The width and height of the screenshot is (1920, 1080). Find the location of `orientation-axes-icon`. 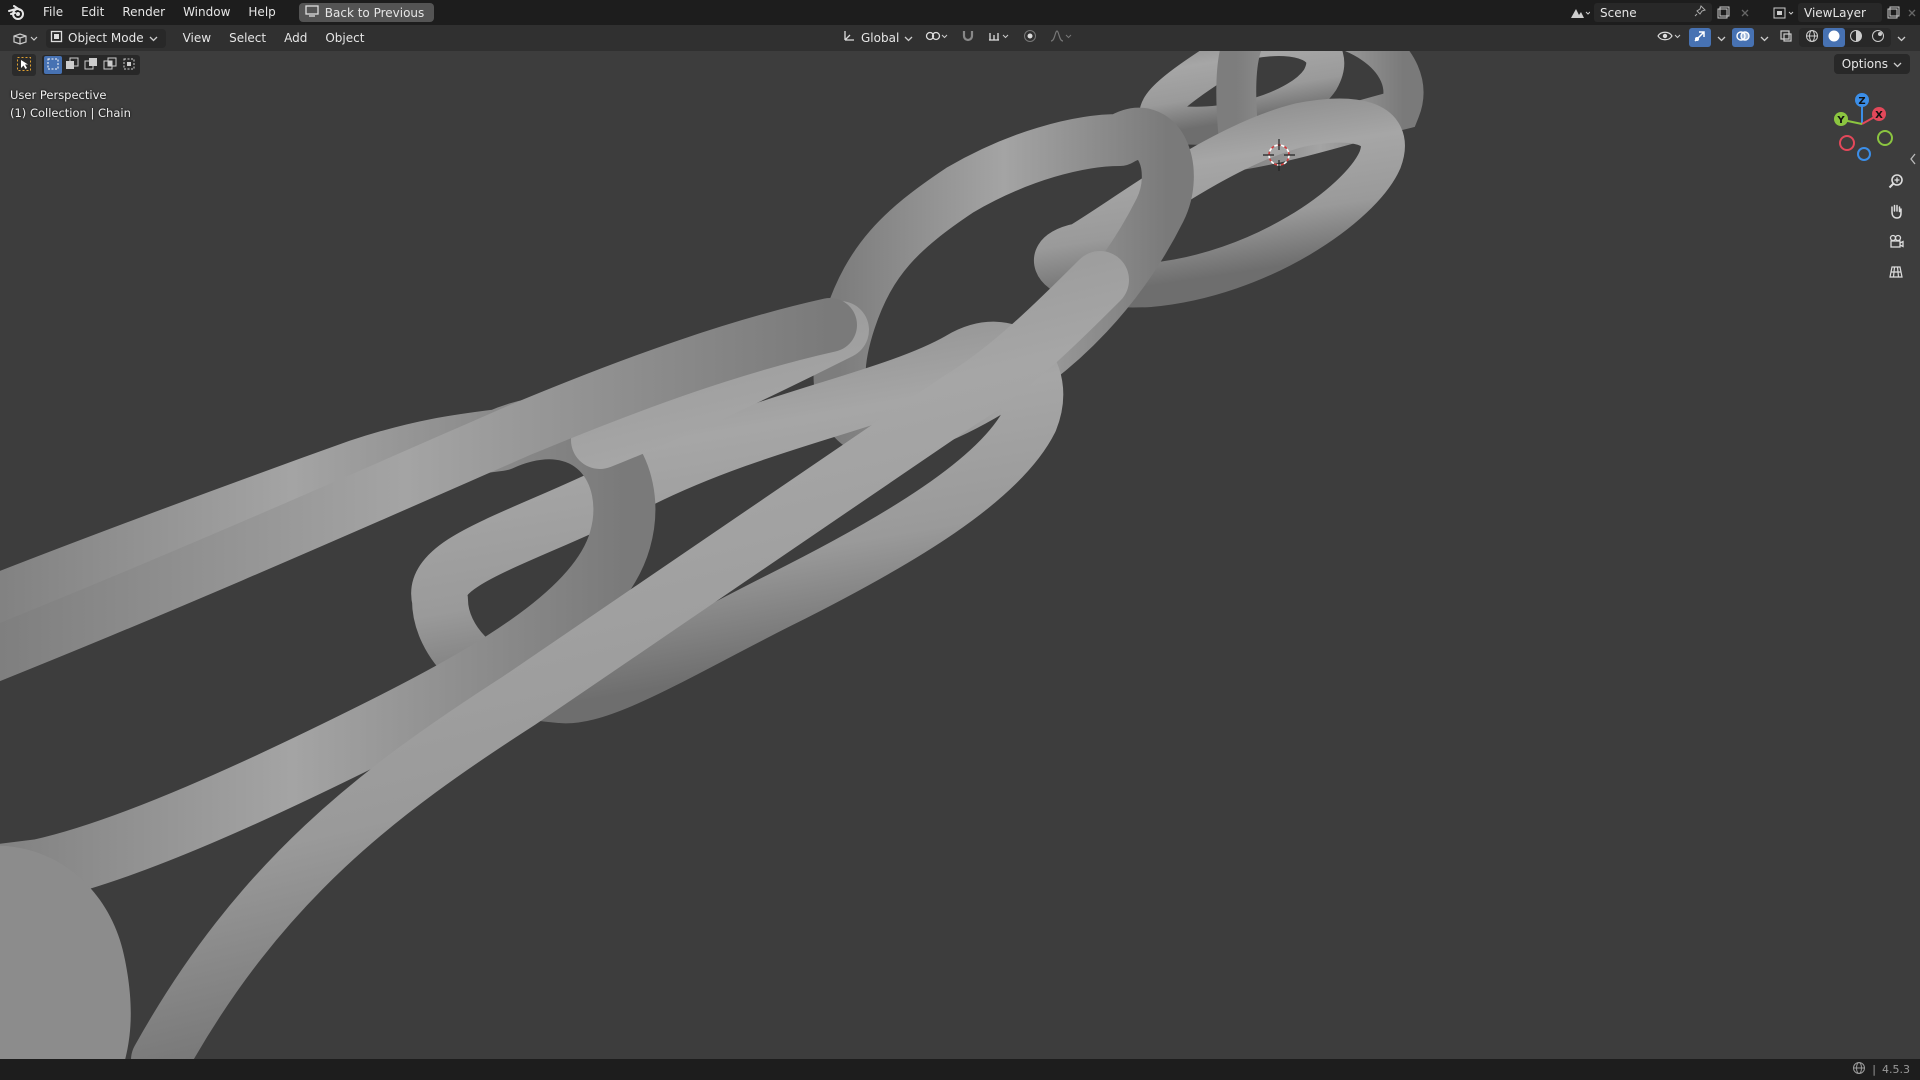

orientation-axes-icon is located at coordinates (849, 37).